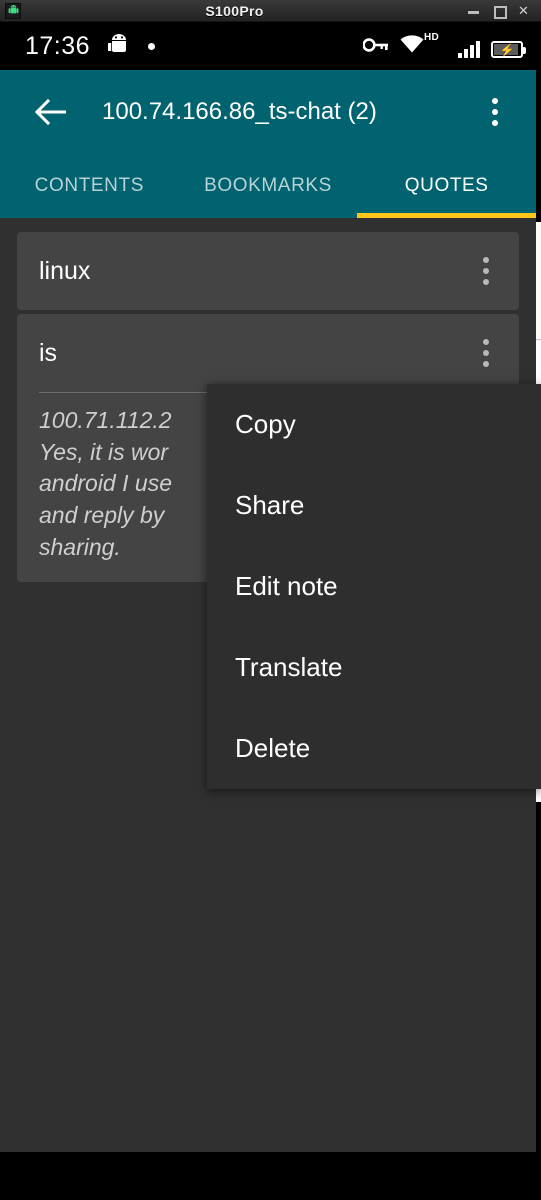 This screenshot has width=541, height=1200. What do you see at coordinates (473, 10) in the screenshot?
I see `minimize-button` at bounding box center [473, 10].